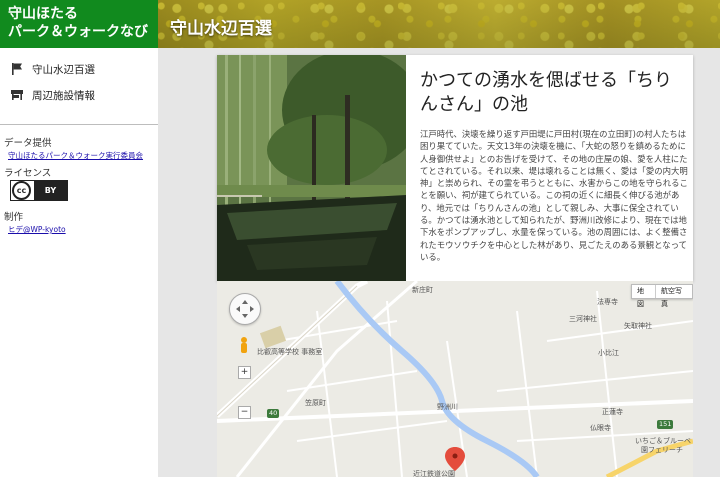  I want to click on credit-link: ヒデ@WP-kyoto, so click(83, 229).